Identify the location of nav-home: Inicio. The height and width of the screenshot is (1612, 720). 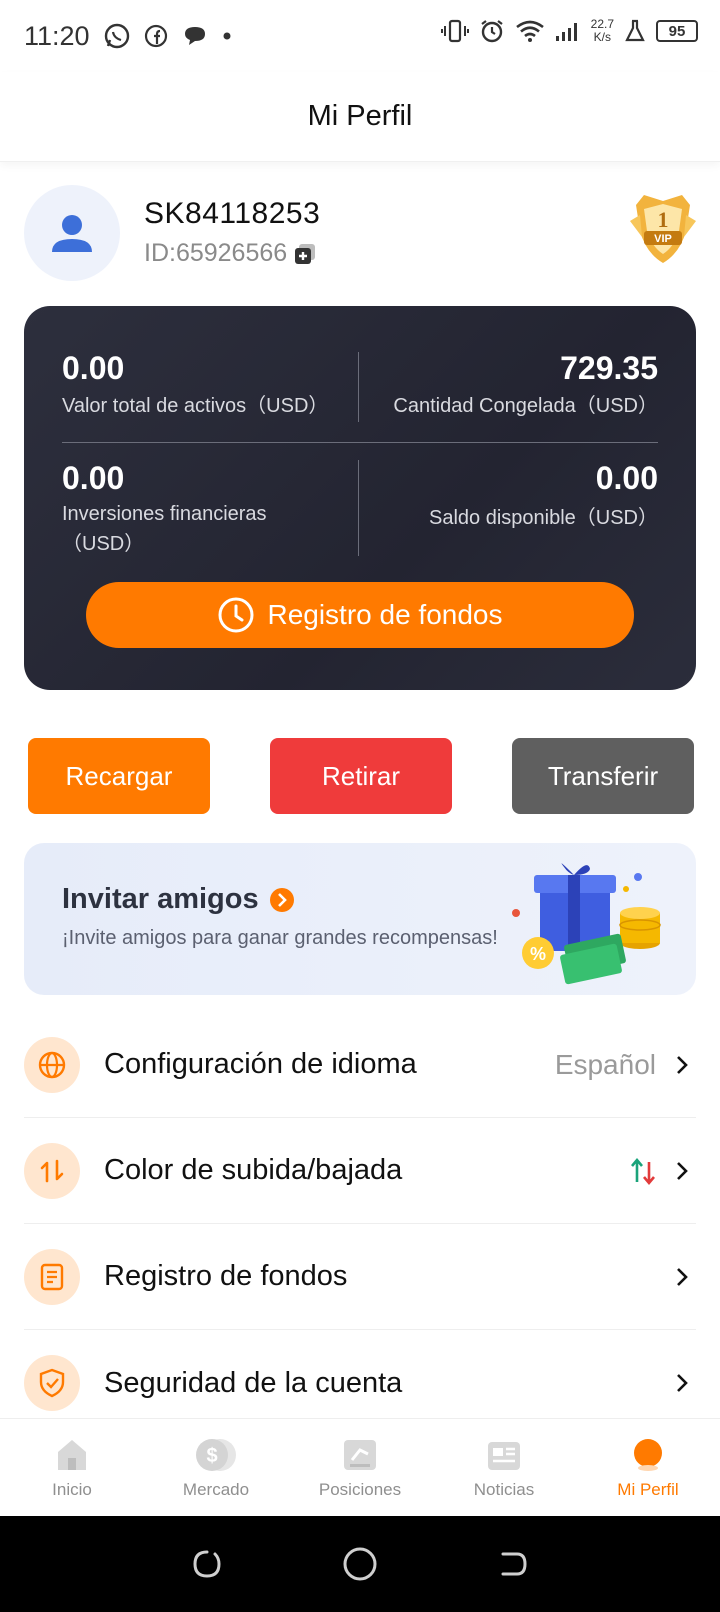
(72, 1467).